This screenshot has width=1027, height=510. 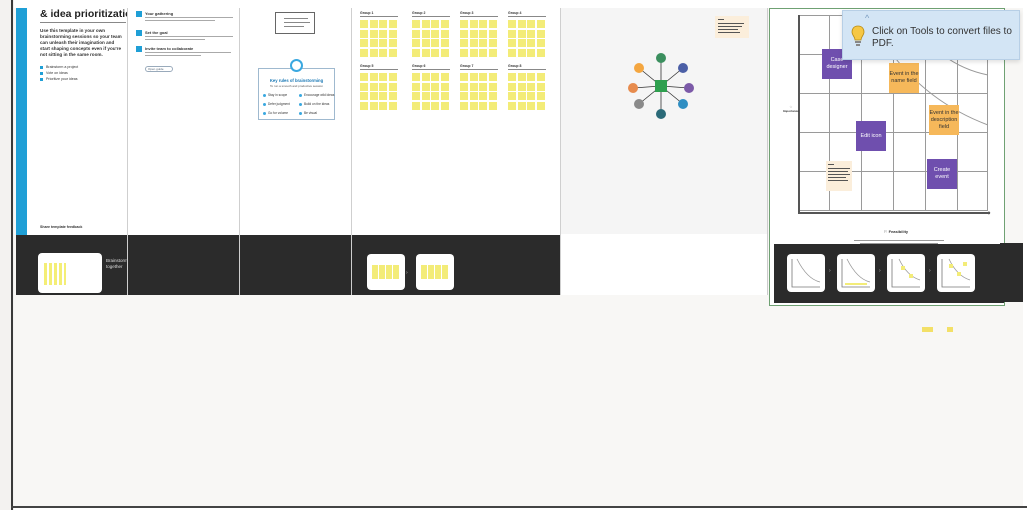 I want to click on feedback-link: Share template feedback, so click(x=61, y=227).